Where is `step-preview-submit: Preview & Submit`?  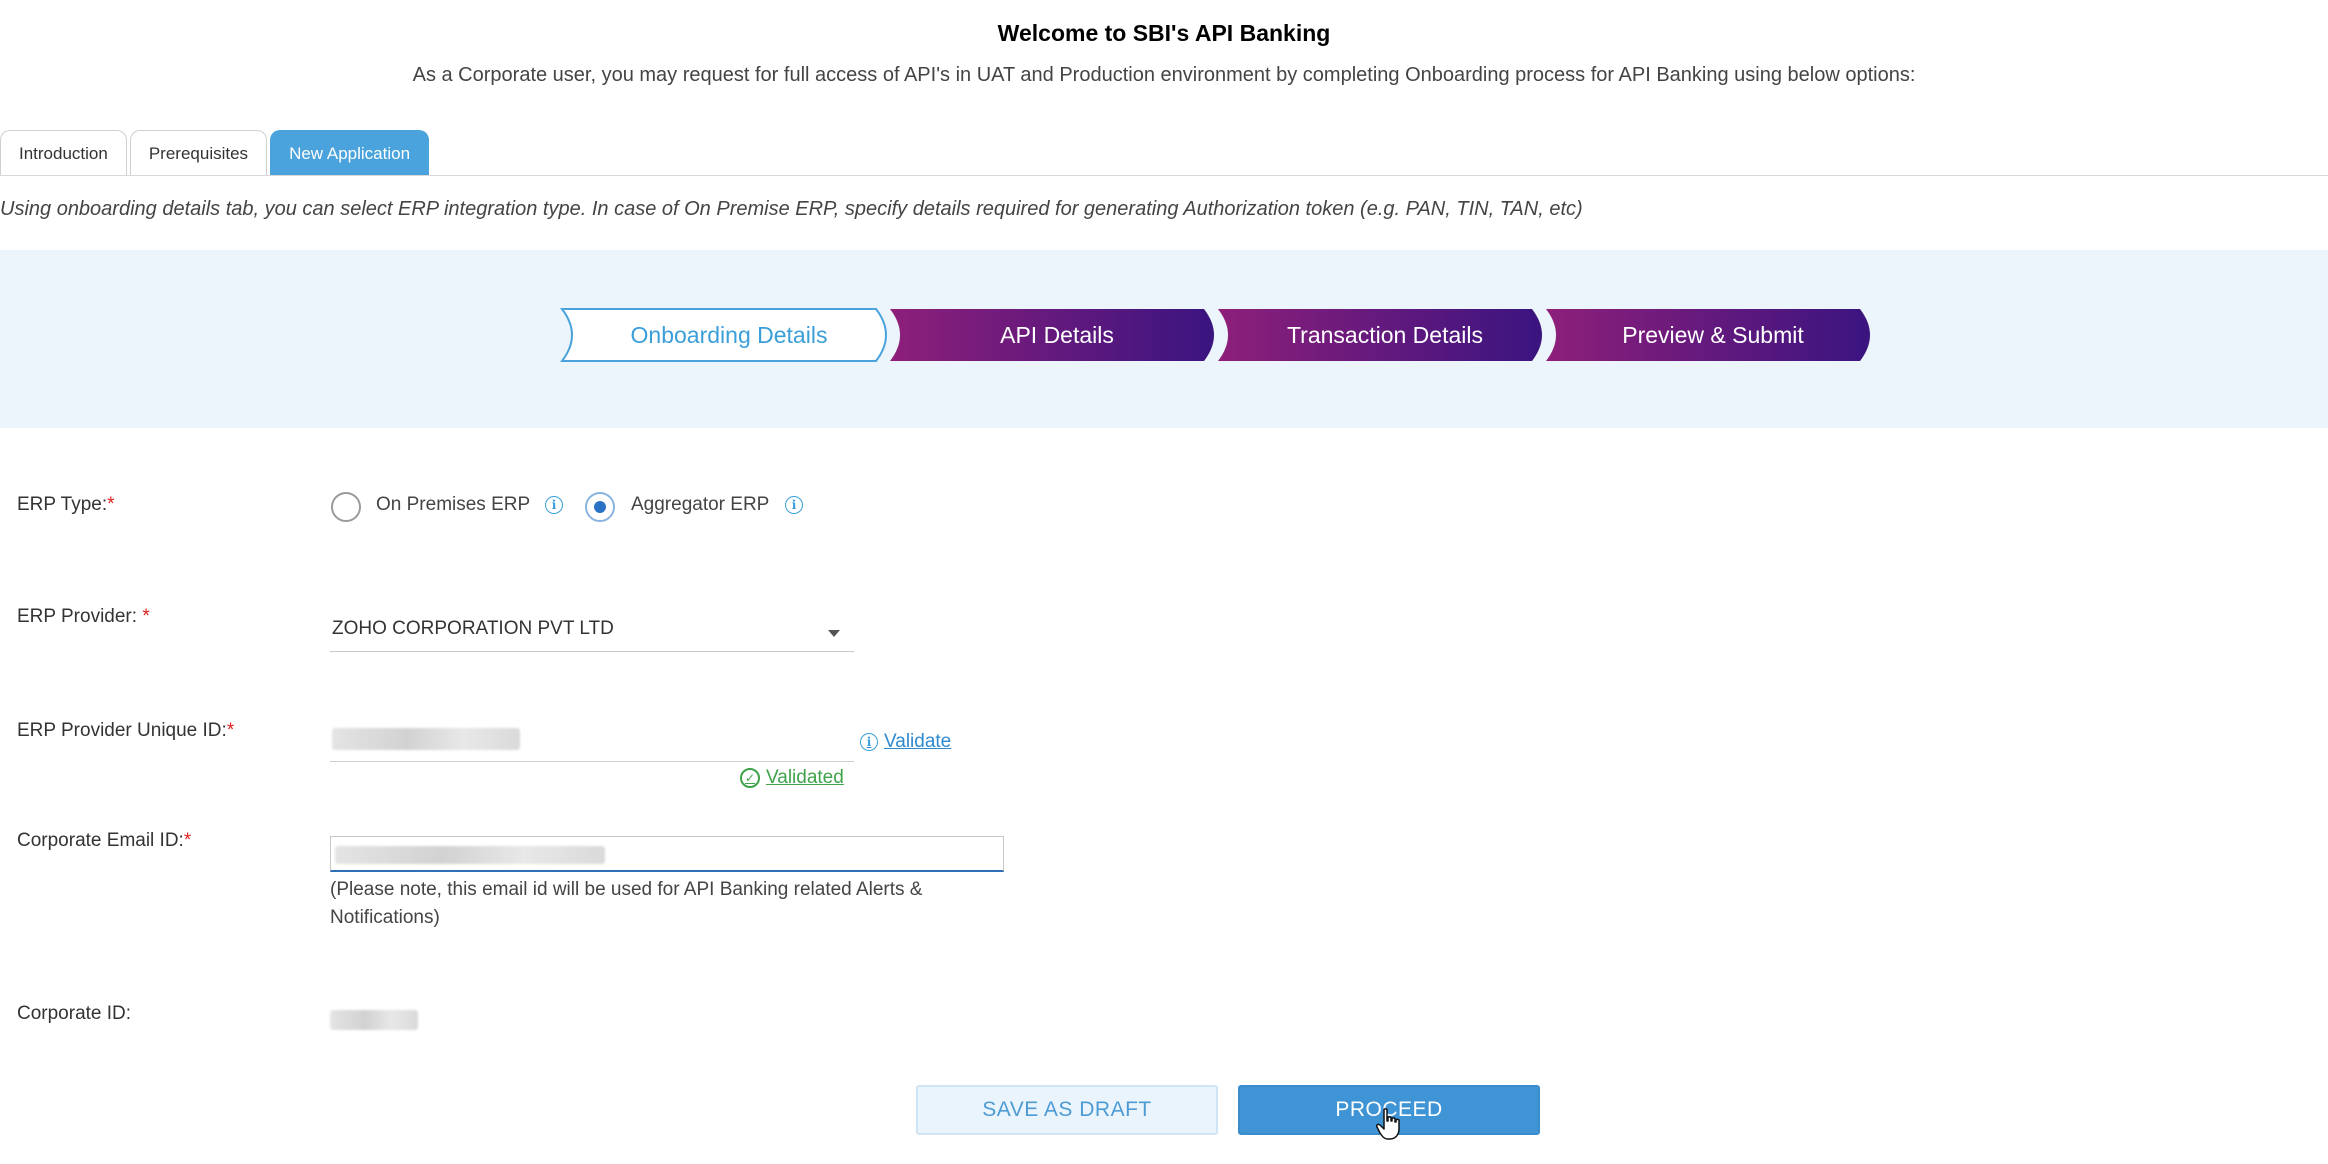 step-preview-submit: Preview & Submit is located at coordinates (1713, 335).